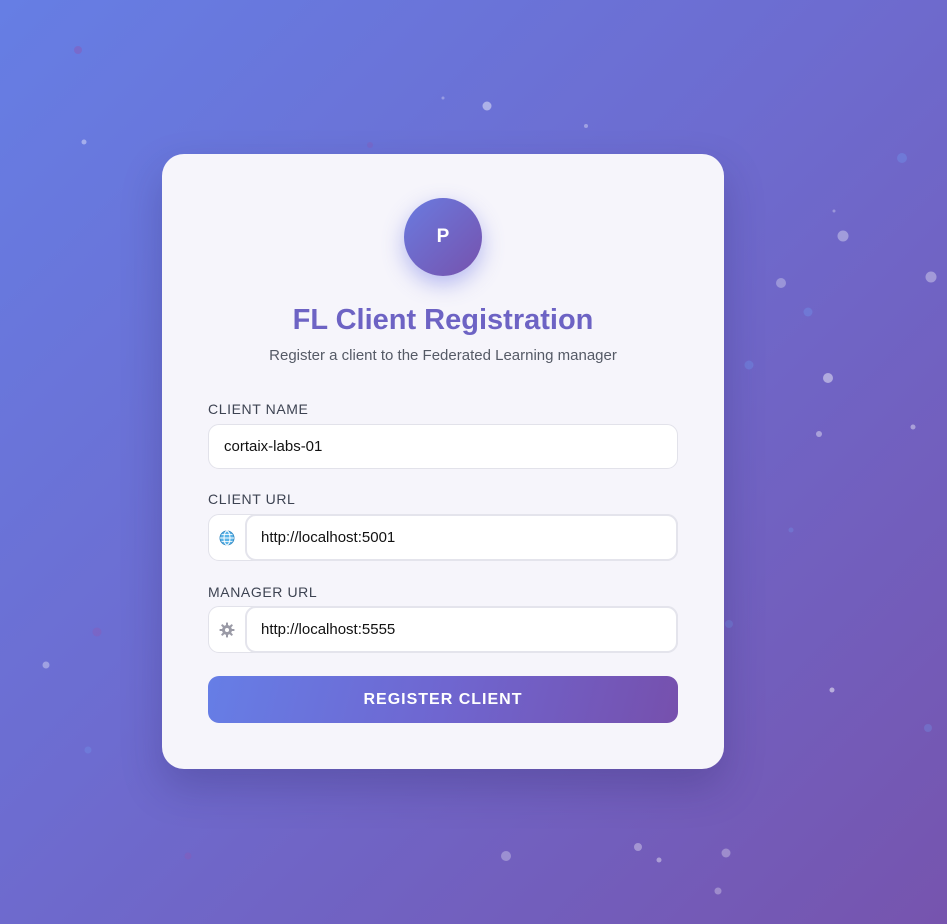 The height and width of the screenshot is (924, 947). I want to click on register-client-button: REGISTER CLIENT, so click(443, 699).